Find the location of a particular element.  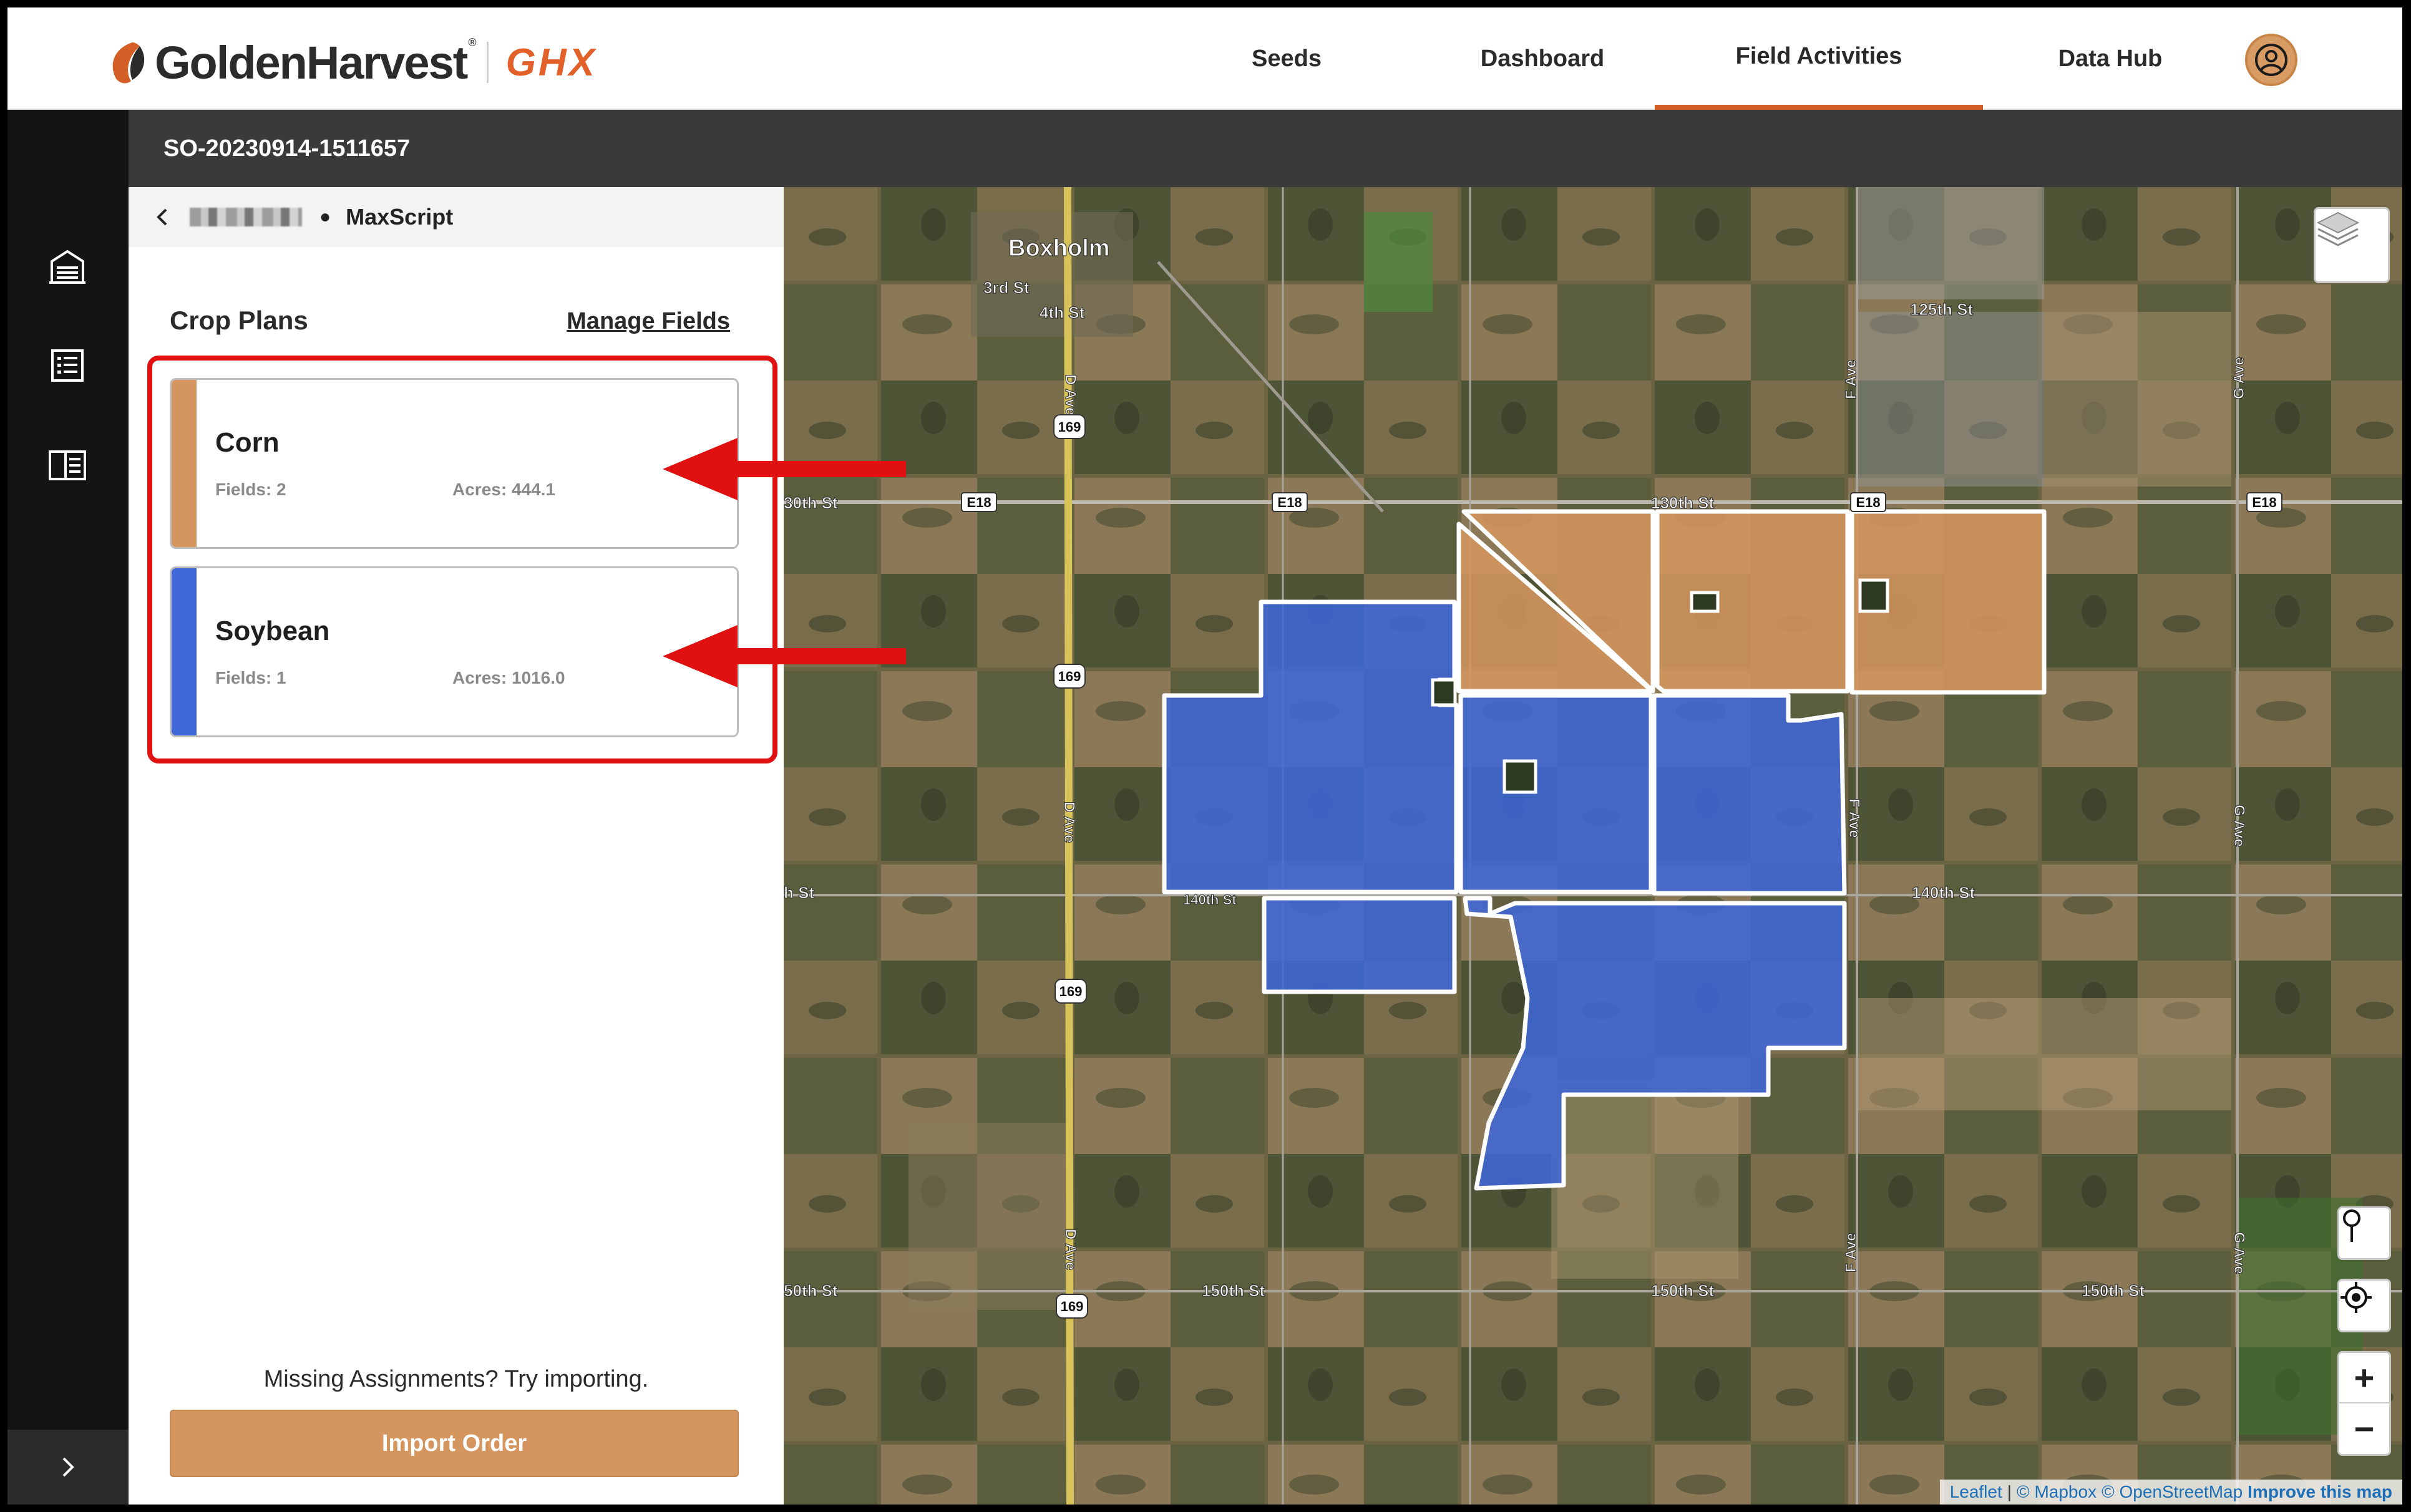

expand-rail-button is located at coordinates (68, 1467).